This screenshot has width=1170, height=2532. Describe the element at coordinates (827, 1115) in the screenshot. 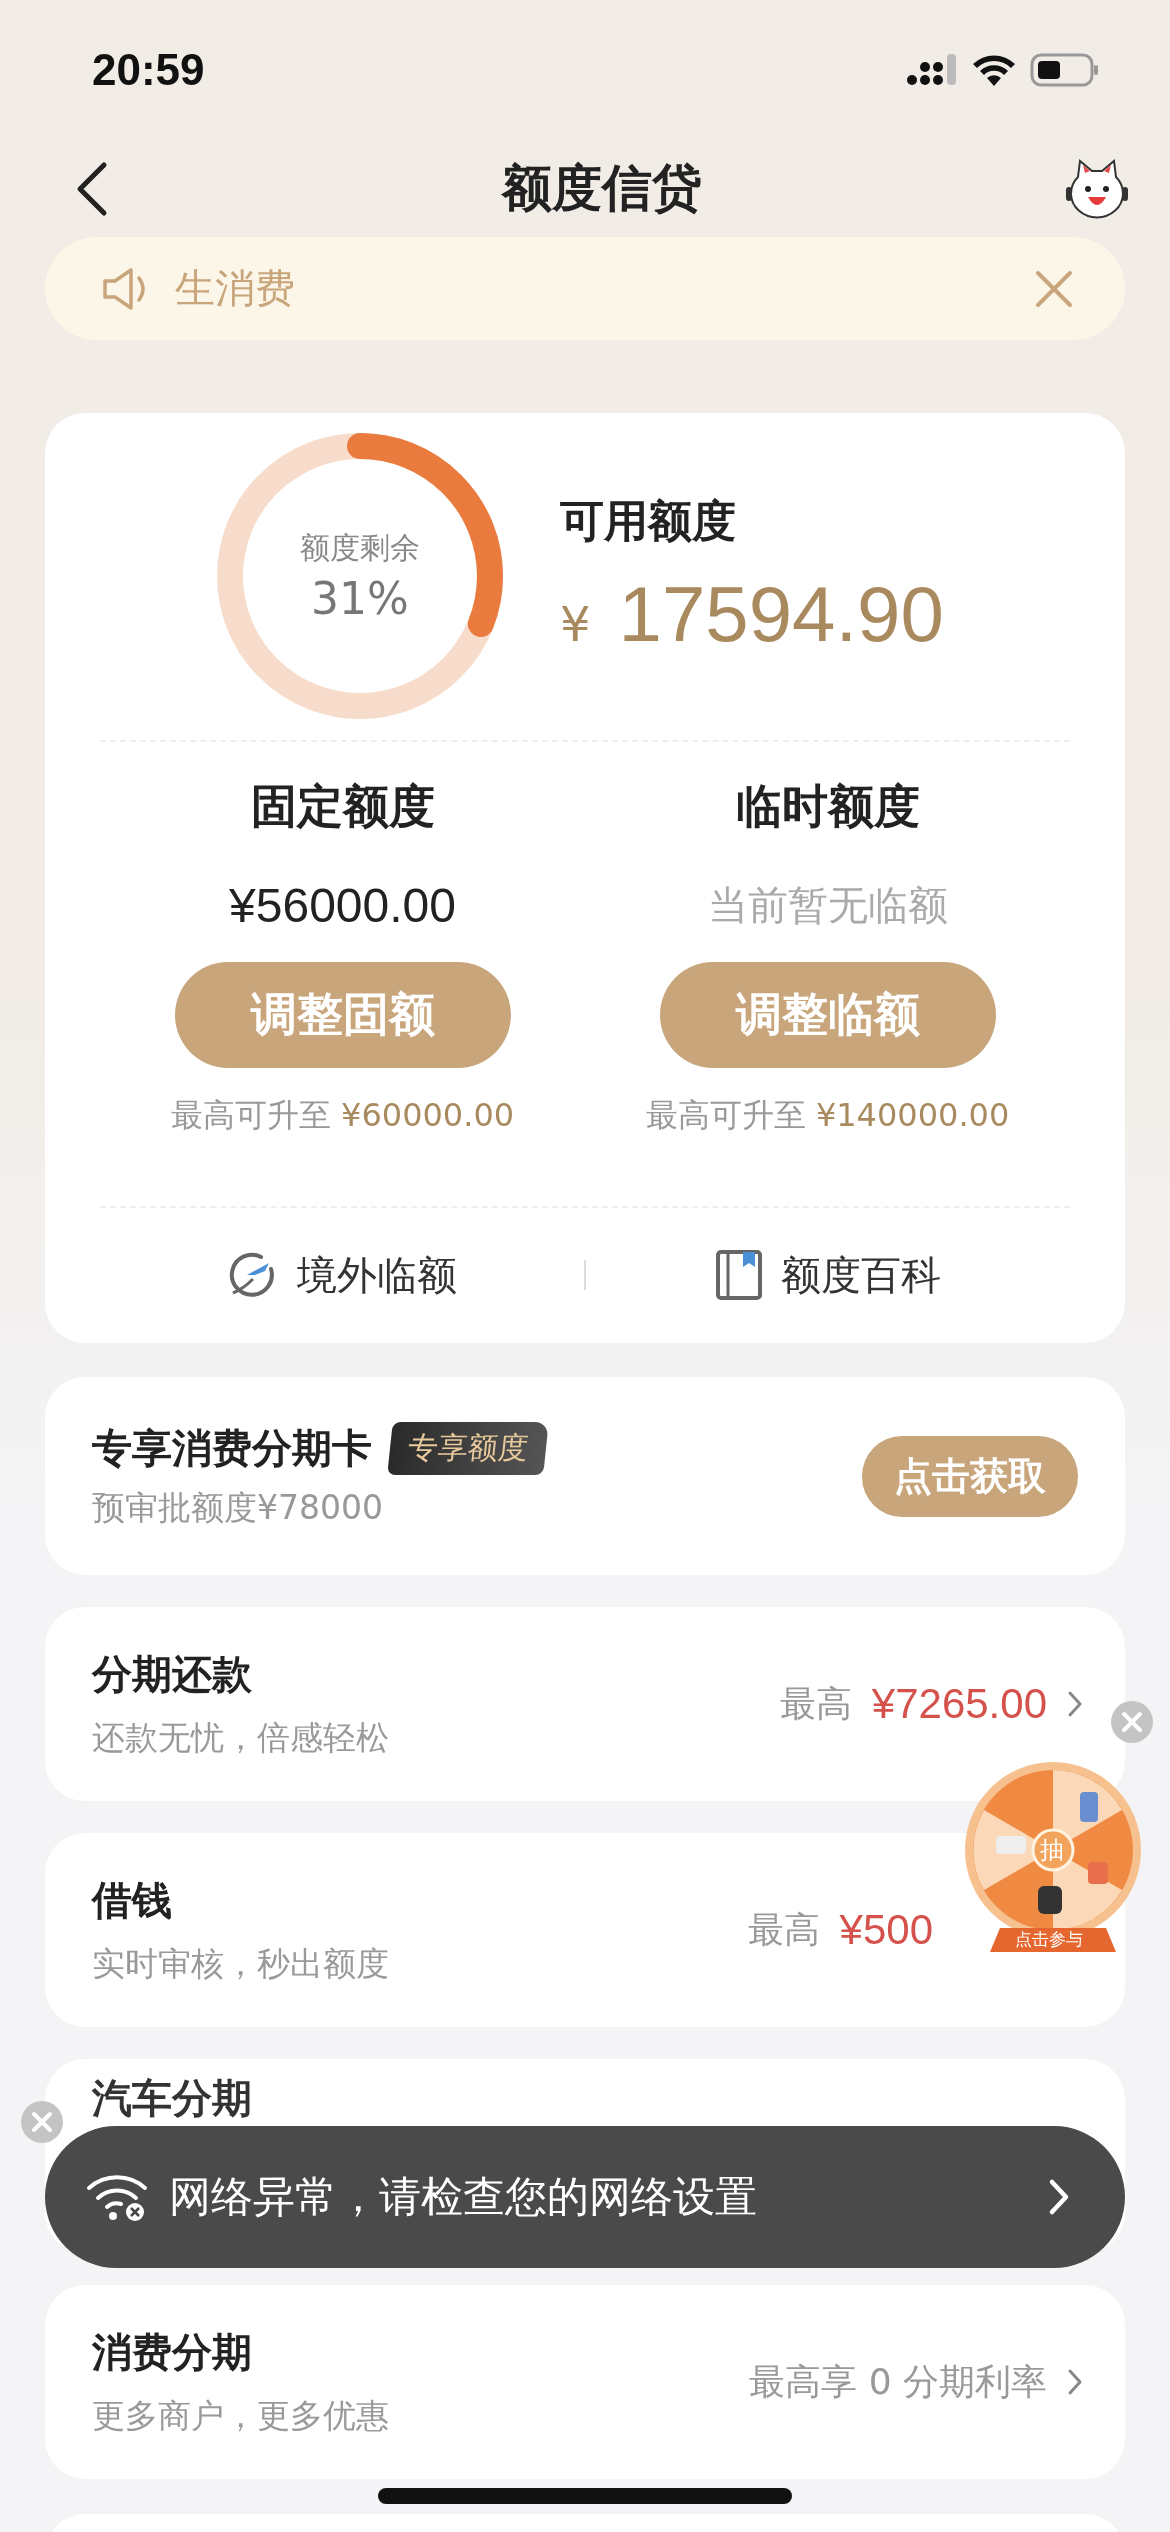

I see `max-limit-text: 最高可升至 ¥140000.00` at that location.